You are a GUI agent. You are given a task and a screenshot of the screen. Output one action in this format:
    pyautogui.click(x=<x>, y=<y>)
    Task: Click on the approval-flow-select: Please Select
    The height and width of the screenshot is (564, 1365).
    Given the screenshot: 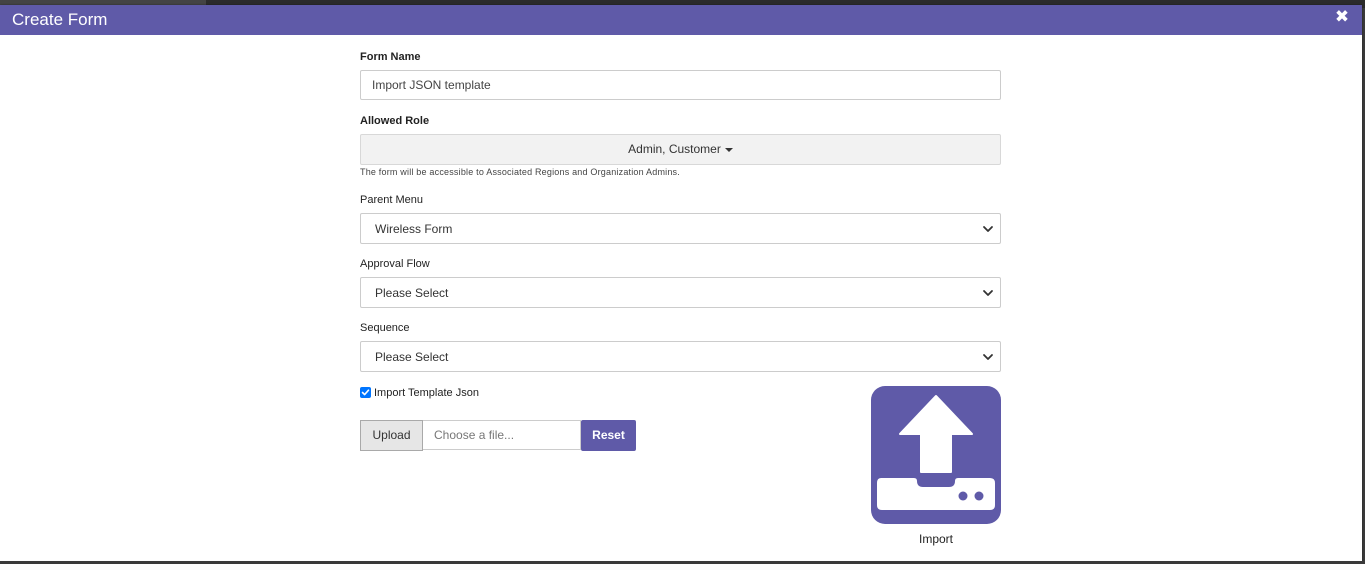 What is the action you would take?
    pyautogui.click(x=680, y=292)
    